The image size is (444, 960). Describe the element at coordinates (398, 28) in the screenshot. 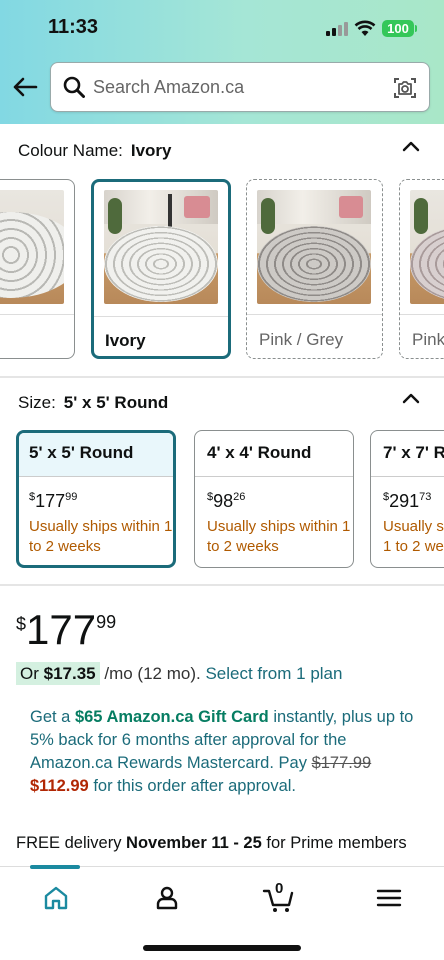

I see `battery-icon: 100` at that location.